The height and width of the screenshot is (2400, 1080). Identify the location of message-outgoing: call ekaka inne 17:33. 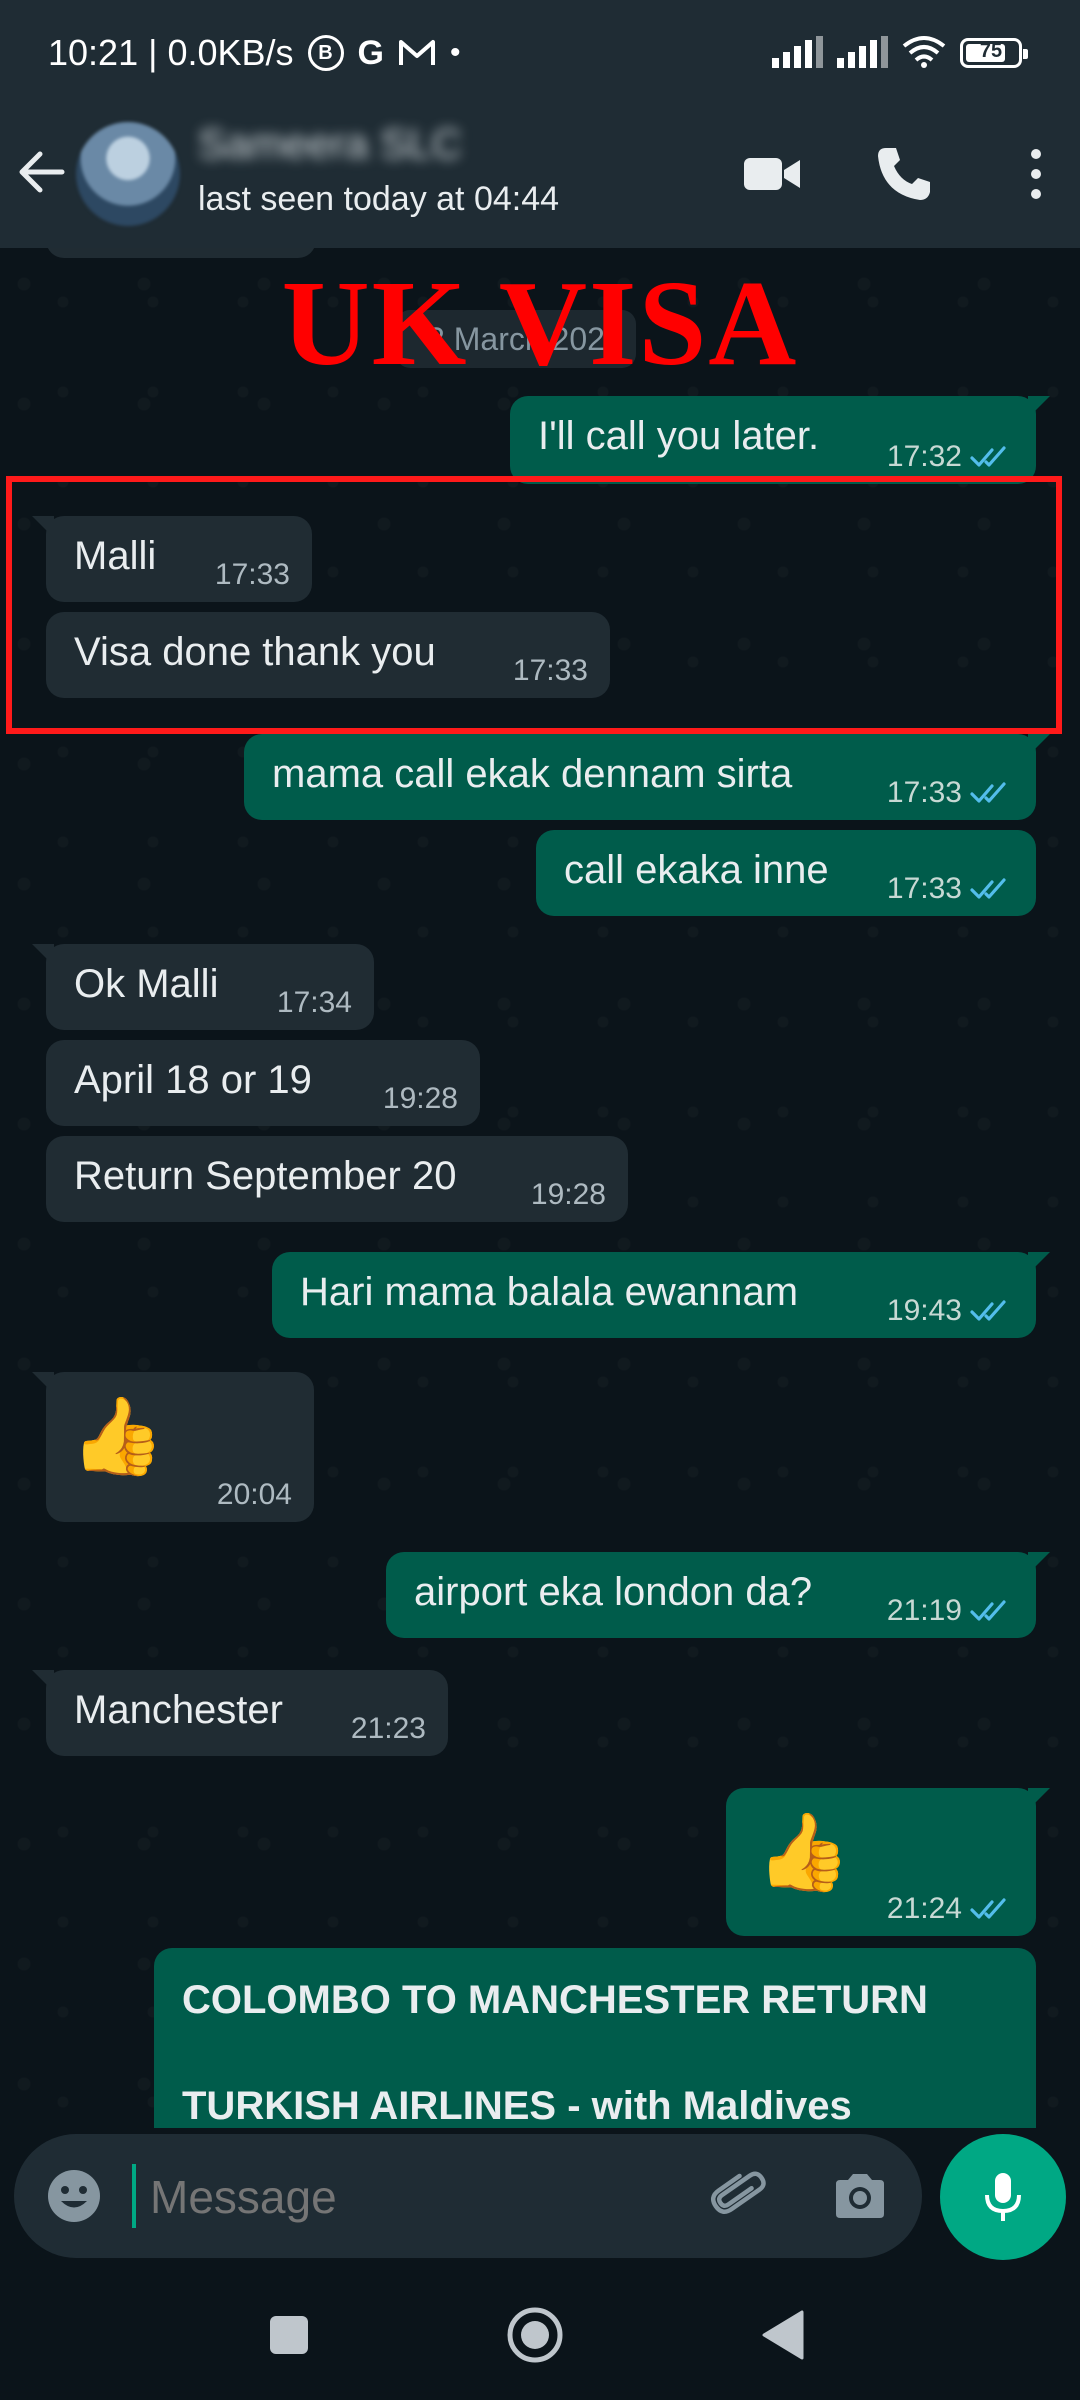
(786, 873).